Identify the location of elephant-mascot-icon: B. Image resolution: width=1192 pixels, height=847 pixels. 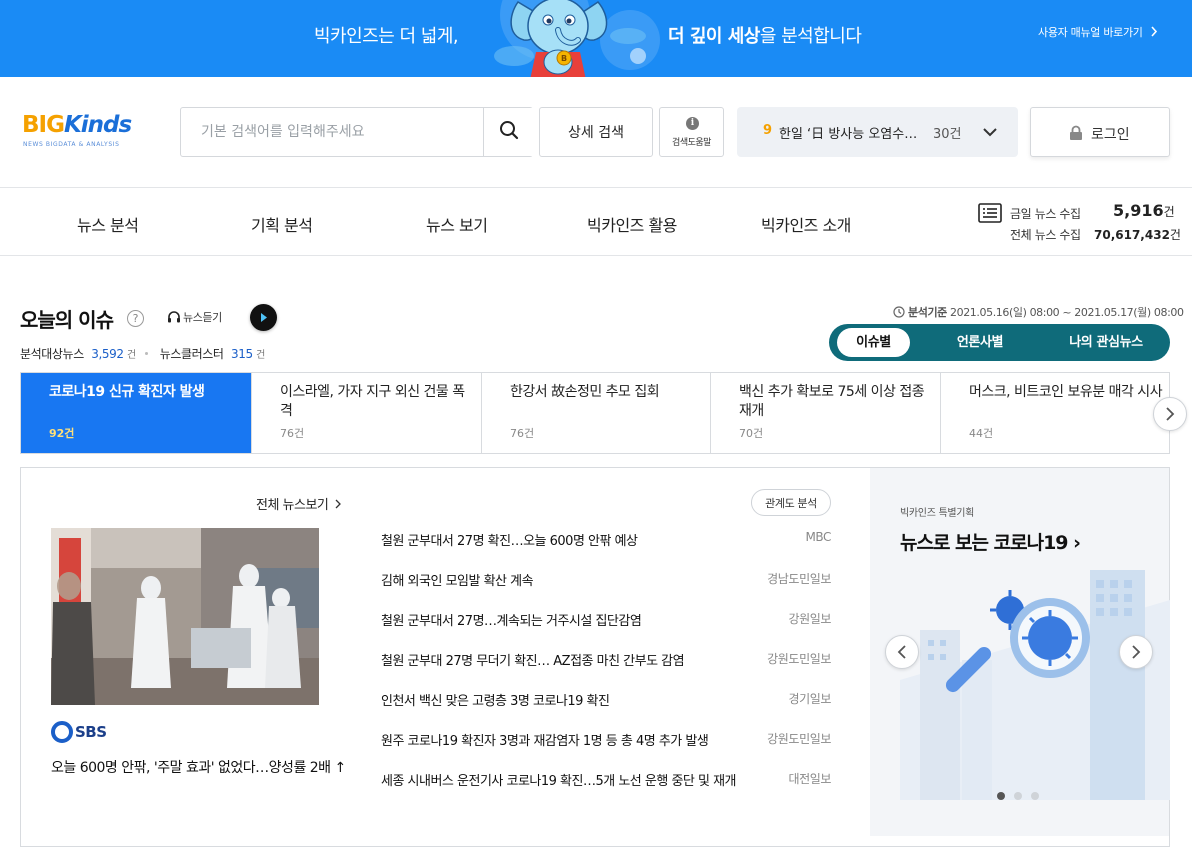
(570, 38).